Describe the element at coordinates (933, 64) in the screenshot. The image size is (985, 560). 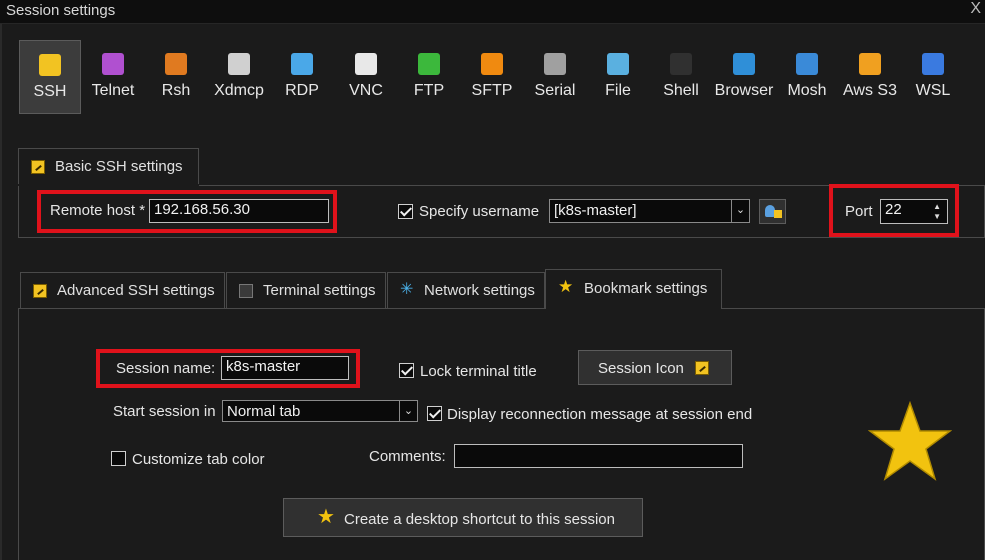
I see `windows-icon` at that location.